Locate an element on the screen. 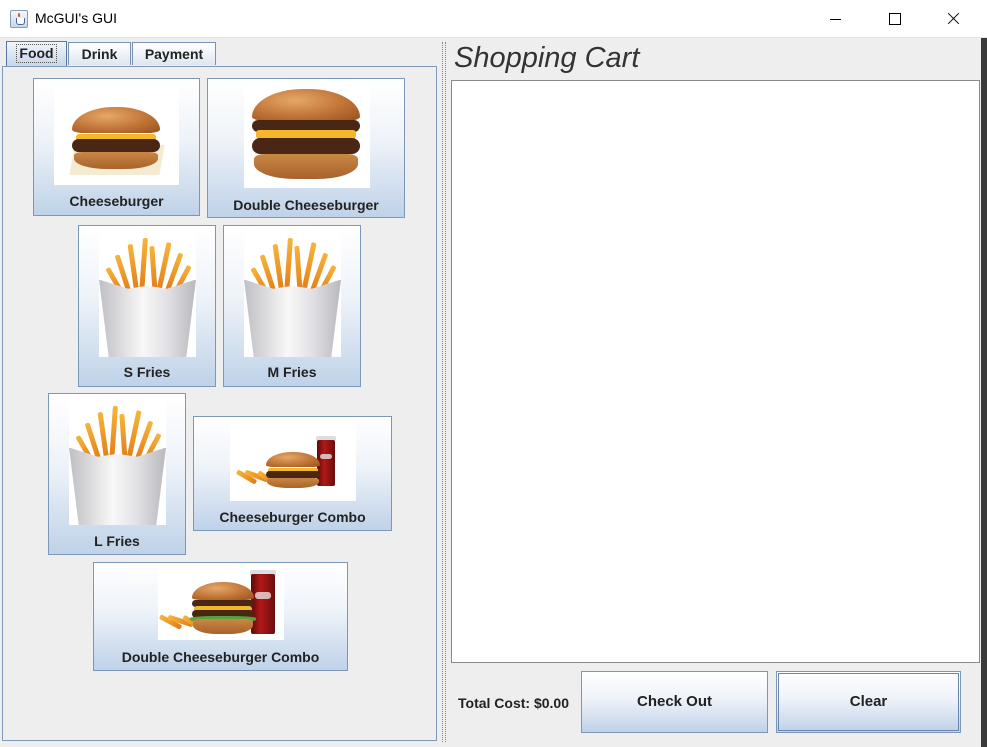  double-cheeseburger-button: Double Cheeseburger is located at coordinates (306, 148).